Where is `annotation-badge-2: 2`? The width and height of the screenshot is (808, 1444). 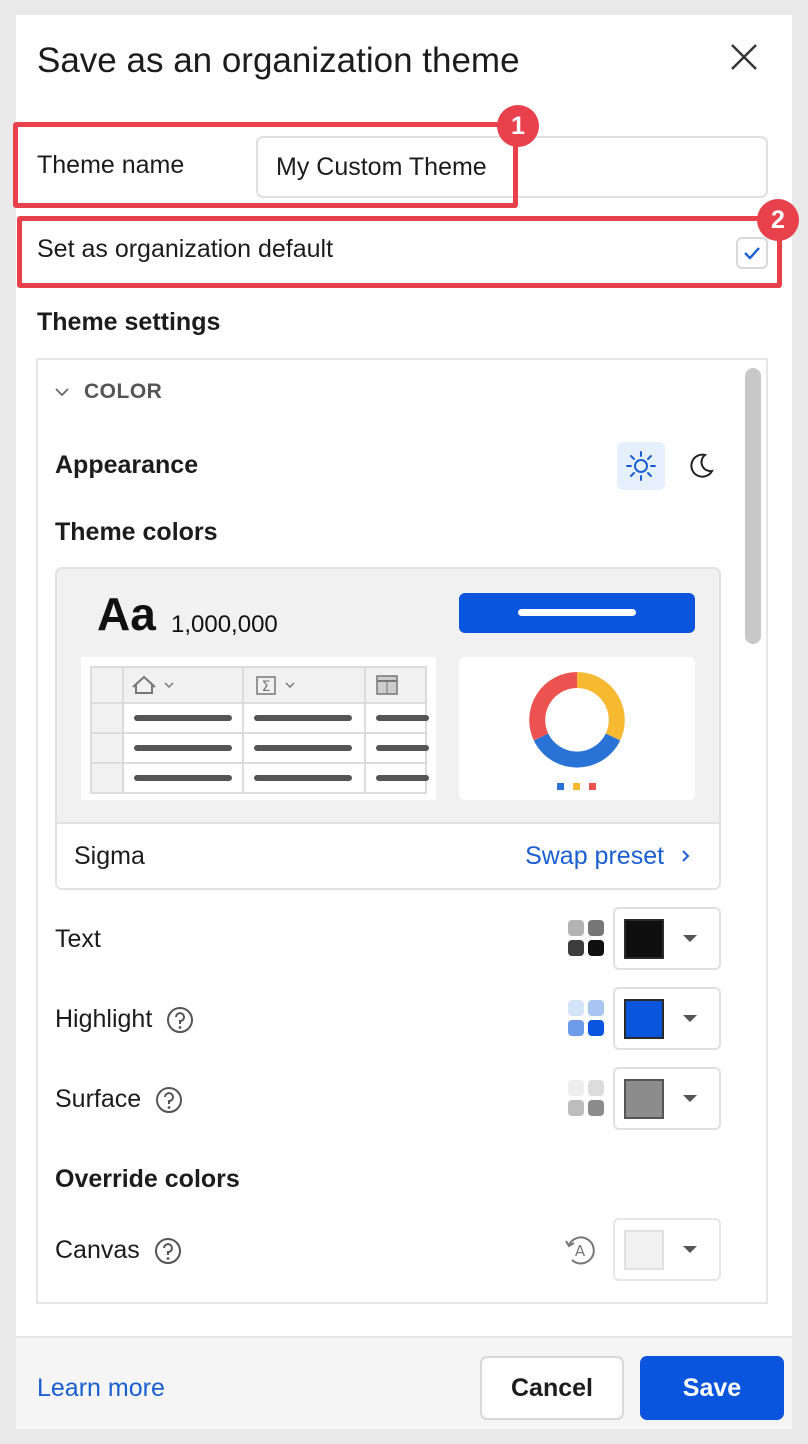 annotation-badge-2: 2 is located at coordinates (778, 220).